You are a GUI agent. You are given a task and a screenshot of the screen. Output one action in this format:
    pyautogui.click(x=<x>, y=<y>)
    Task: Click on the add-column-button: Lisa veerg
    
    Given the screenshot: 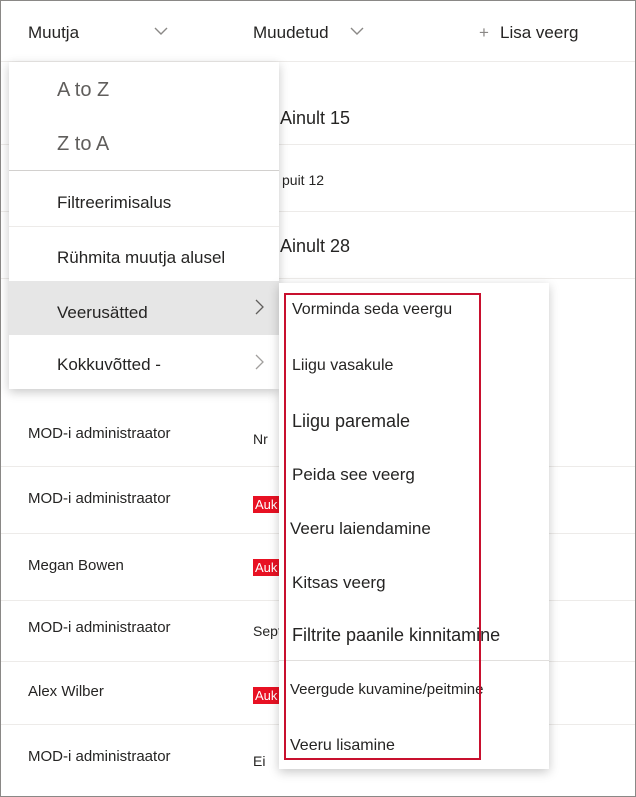 What is the action you would take?
    pyautogui.click(x=539, y=33)
    